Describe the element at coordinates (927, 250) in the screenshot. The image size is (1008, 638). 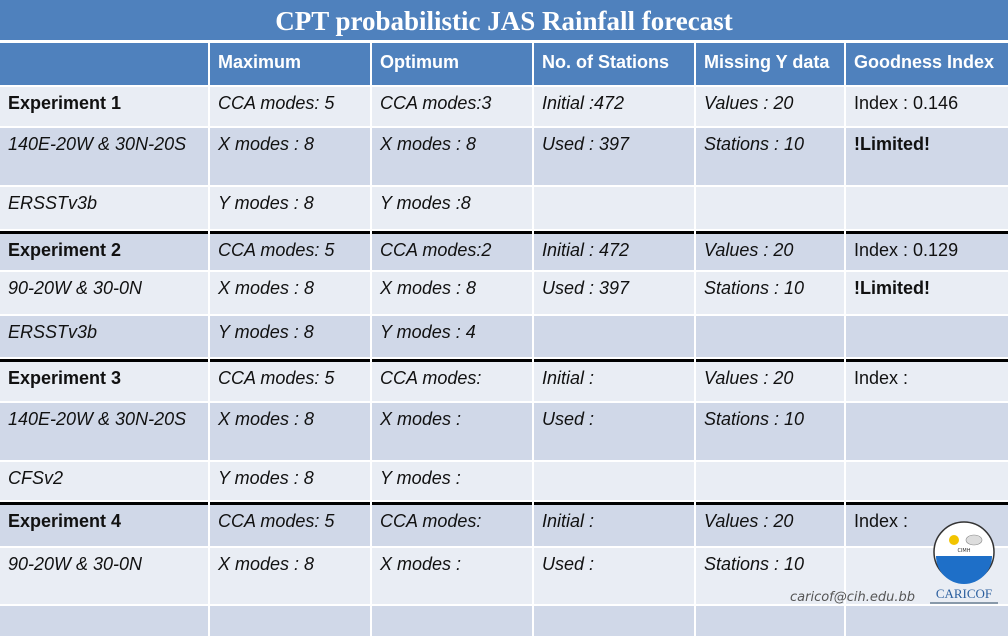
I see `table-cell: Index : 0.129` at that location.